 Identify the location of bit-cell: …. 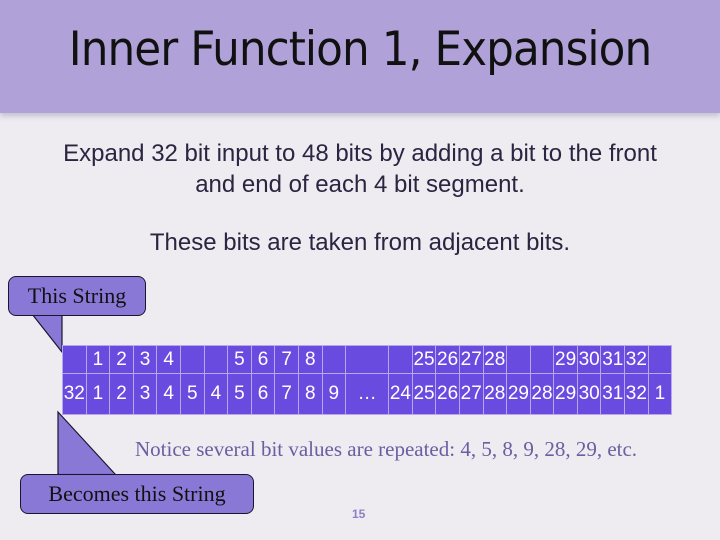
(367, 394).